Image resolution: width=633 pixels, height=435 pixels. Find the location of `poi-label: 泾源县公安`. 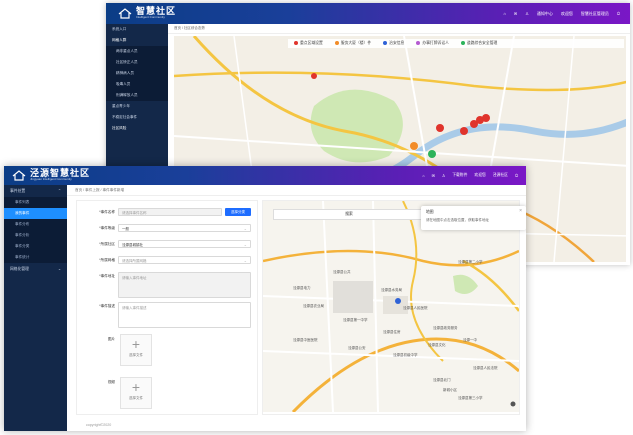

poi-label: 泾源县公安 is located at coordinates (357, 347).